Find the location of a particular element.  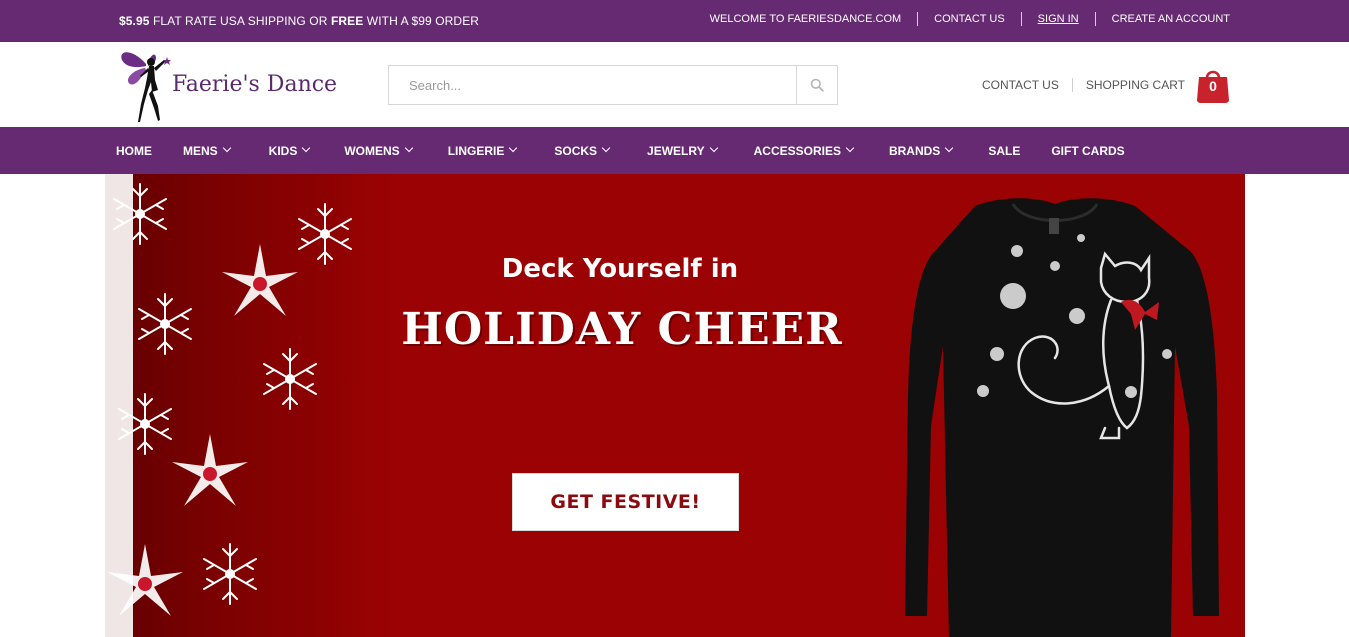

get-festive-button: GET FESTIVE! is located at coordinates (625, 502).